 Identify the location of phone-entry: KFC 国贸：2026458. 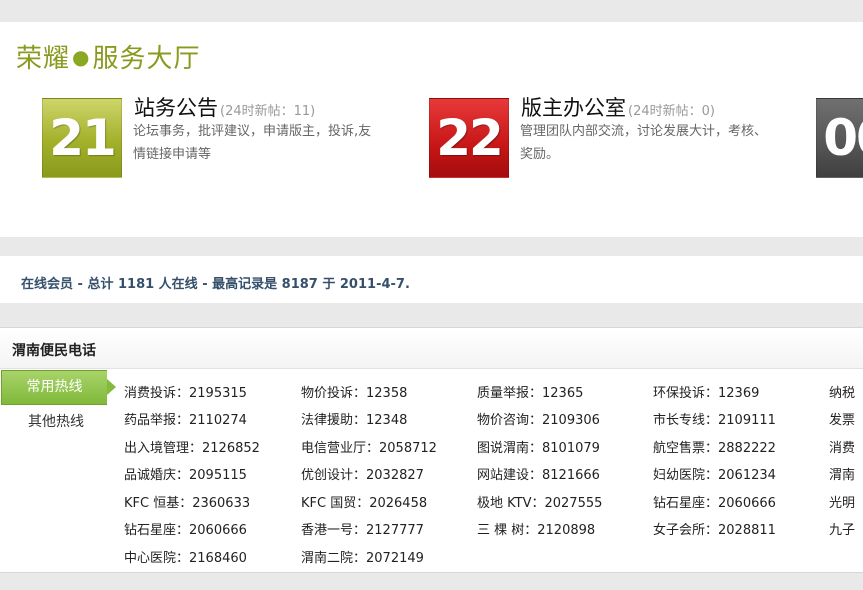
(364, 503).